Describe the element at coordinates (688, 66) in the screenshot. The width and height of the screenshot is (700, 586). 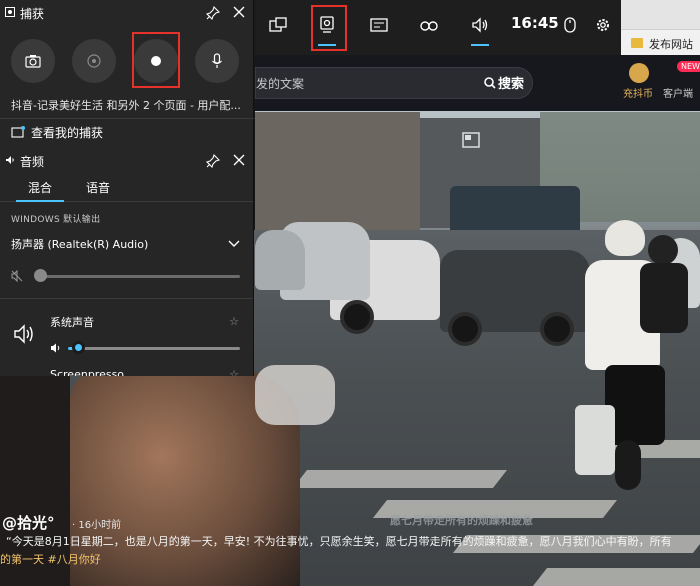
I see `new-badge: NEW` at that location.